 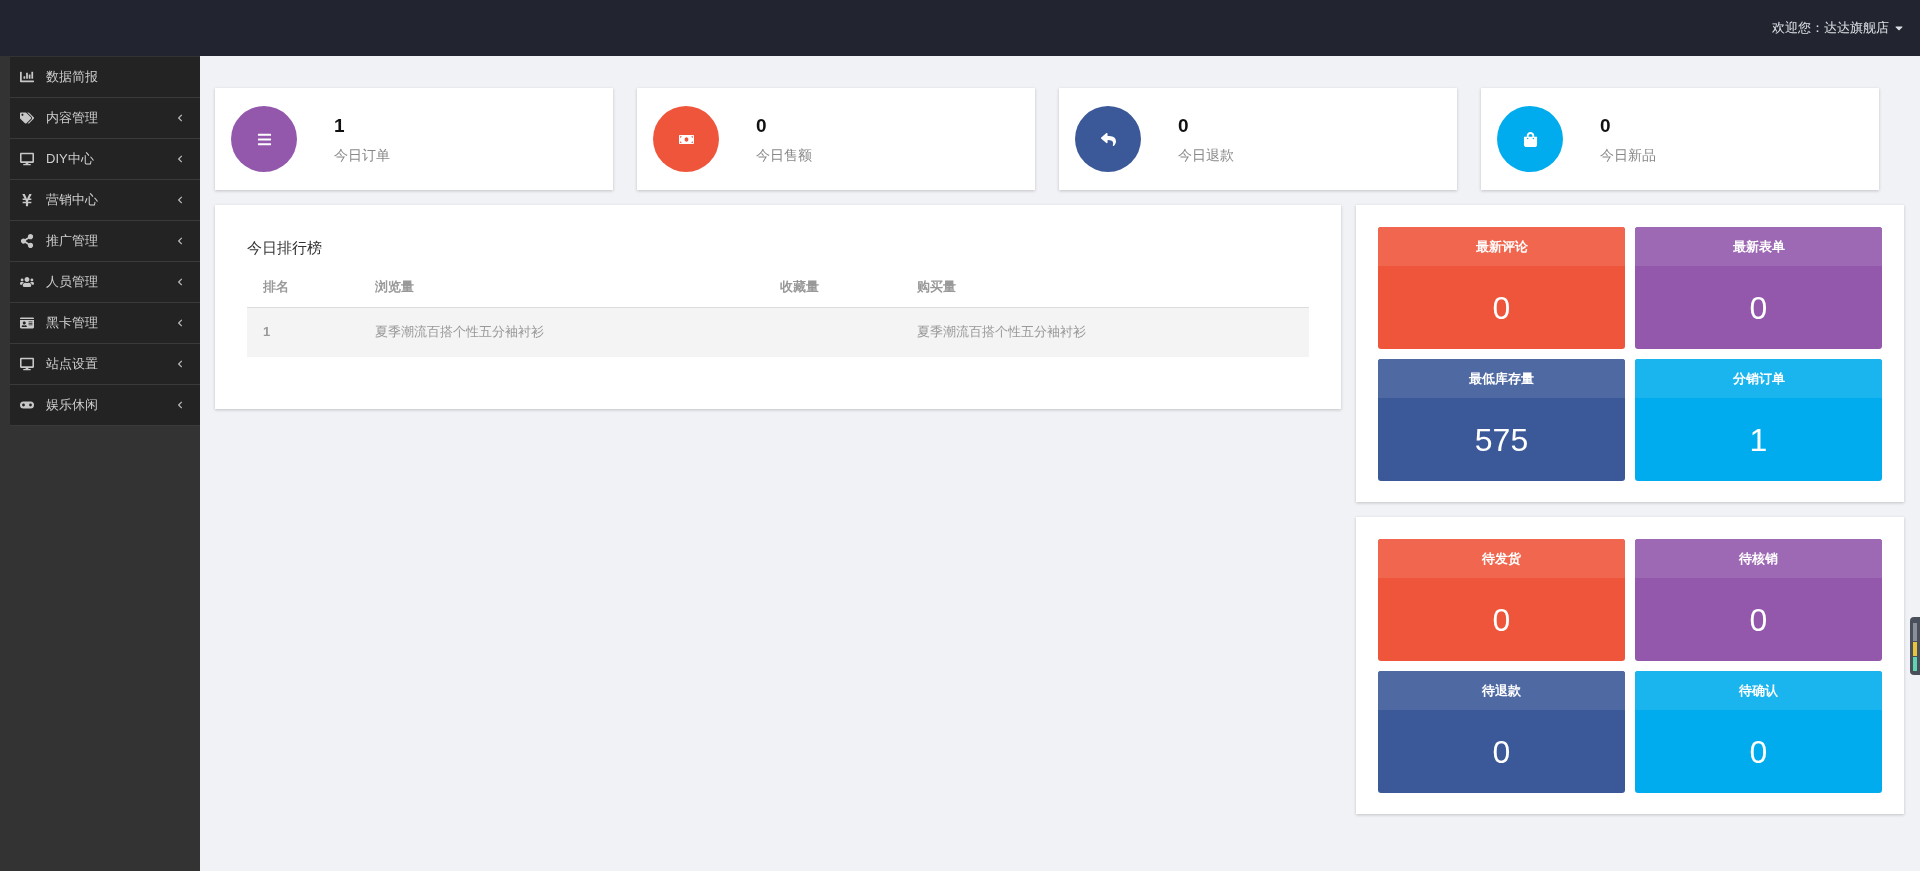 What do you see at coordinates (105, 282) in the screenshot?
I see `sidebar-item: 人员管理` at bounding box center [105, 282].